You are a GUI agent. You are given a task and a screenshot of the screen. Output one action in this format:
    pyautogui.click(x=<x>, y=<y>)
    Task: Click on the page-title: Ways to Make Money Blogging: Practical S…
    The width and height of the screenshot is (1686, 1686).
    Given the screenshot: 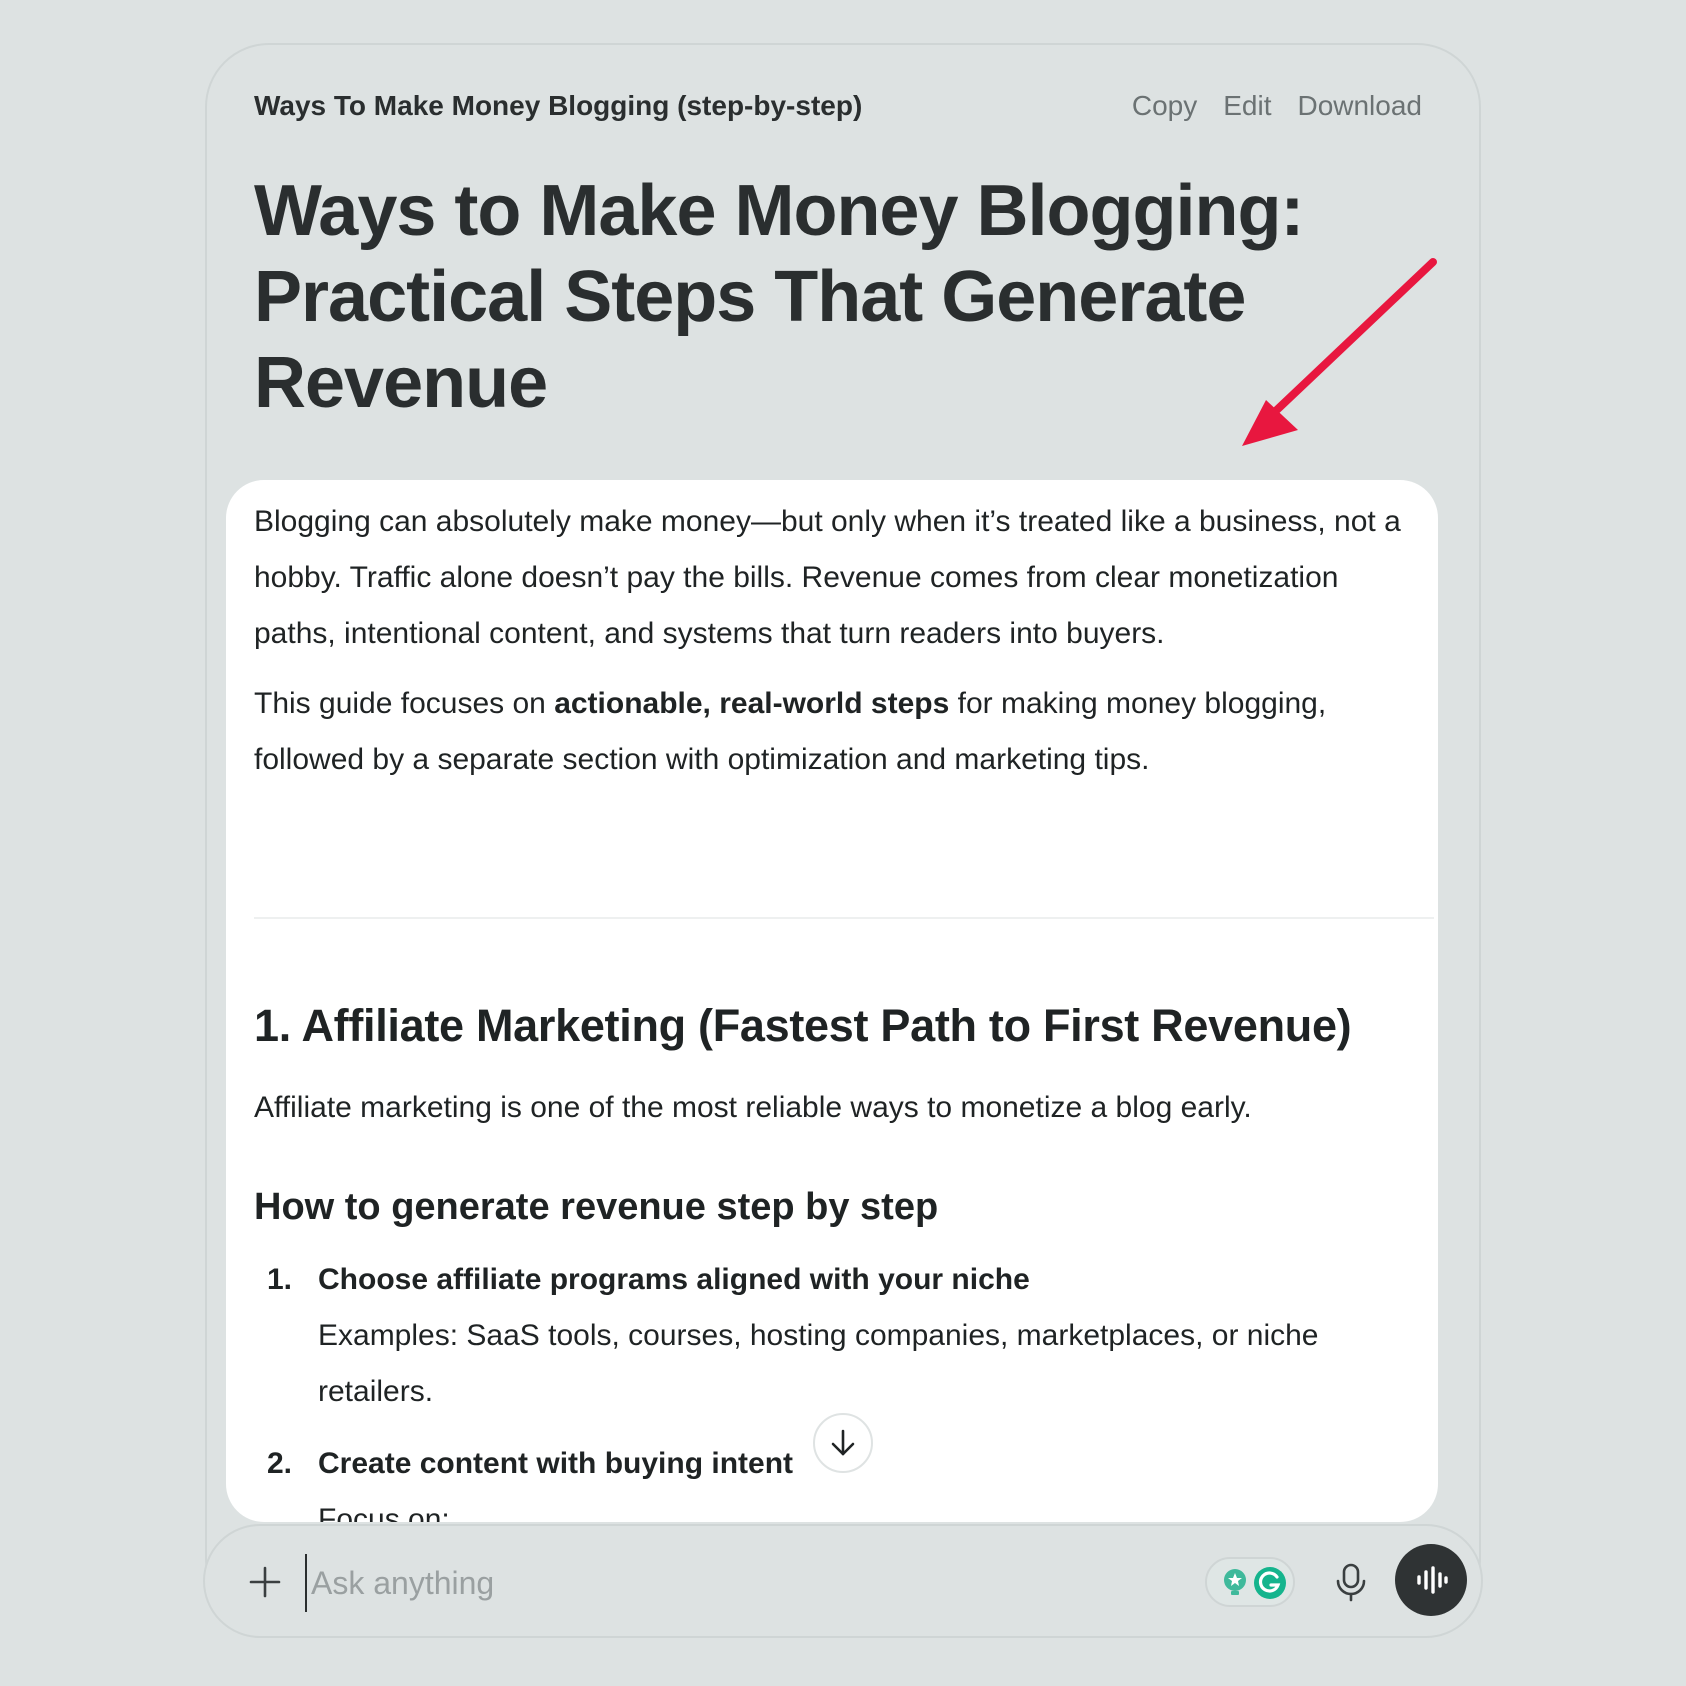 What is the action you would take?
    pyautogui.click(x=779, y=297)
    